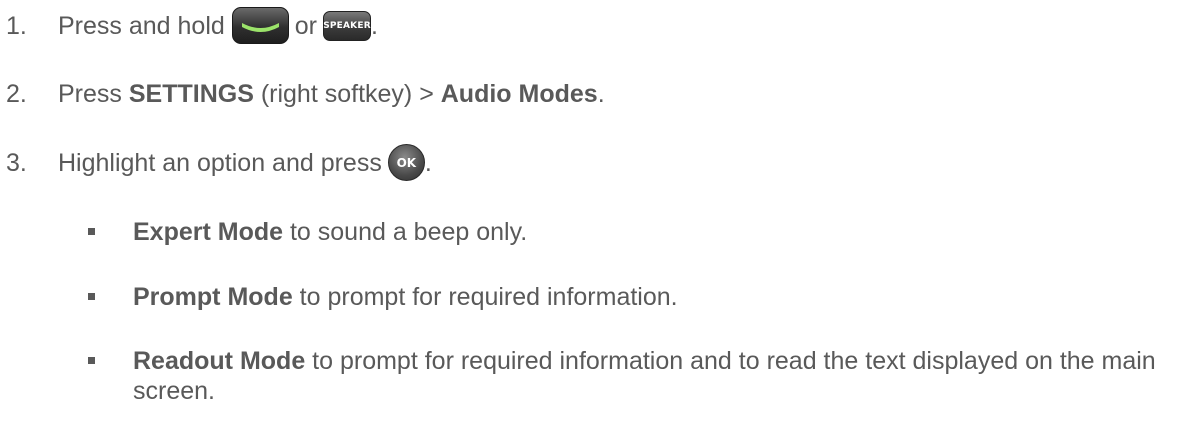  I want to click on option-name: Prompt Mode, so click(213, 297).